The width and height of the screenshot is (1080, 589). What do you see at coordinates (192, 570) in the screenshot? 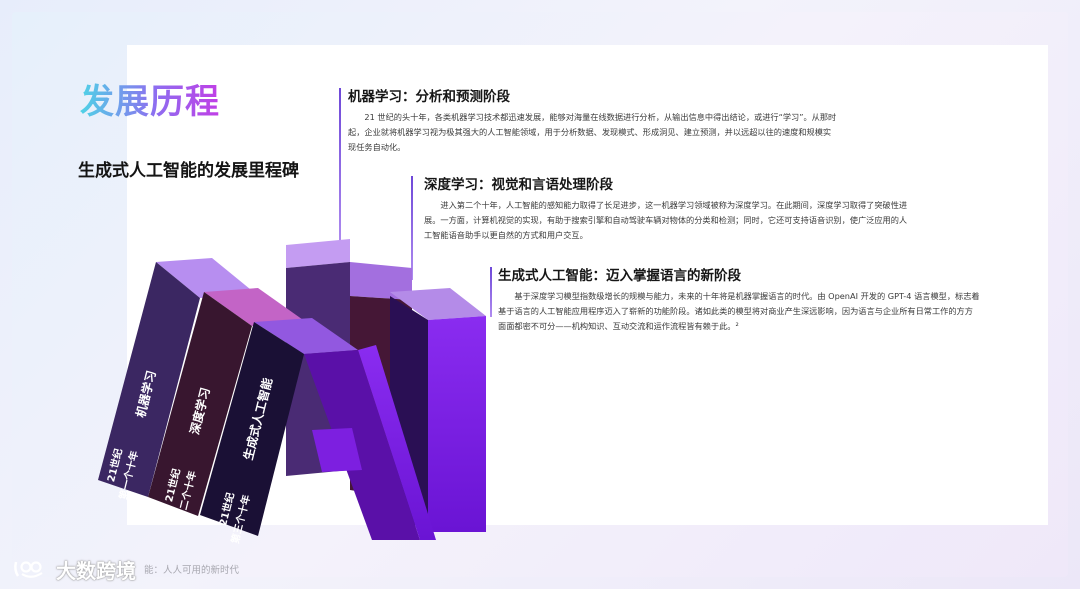
I see `footer-caption: 能：人人可用的新时代` at bounding box center [192, 570].